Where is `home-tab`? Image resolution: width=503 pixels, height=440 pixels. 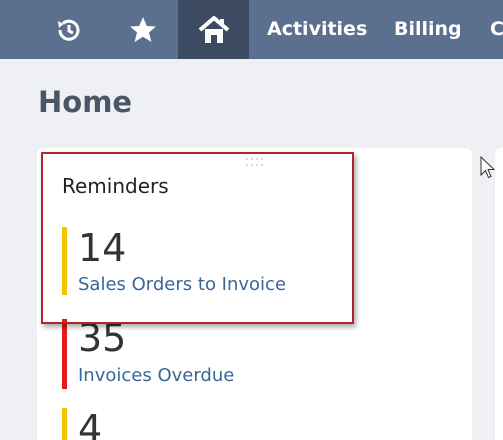
home-tab is located at coordinates (213, 29).